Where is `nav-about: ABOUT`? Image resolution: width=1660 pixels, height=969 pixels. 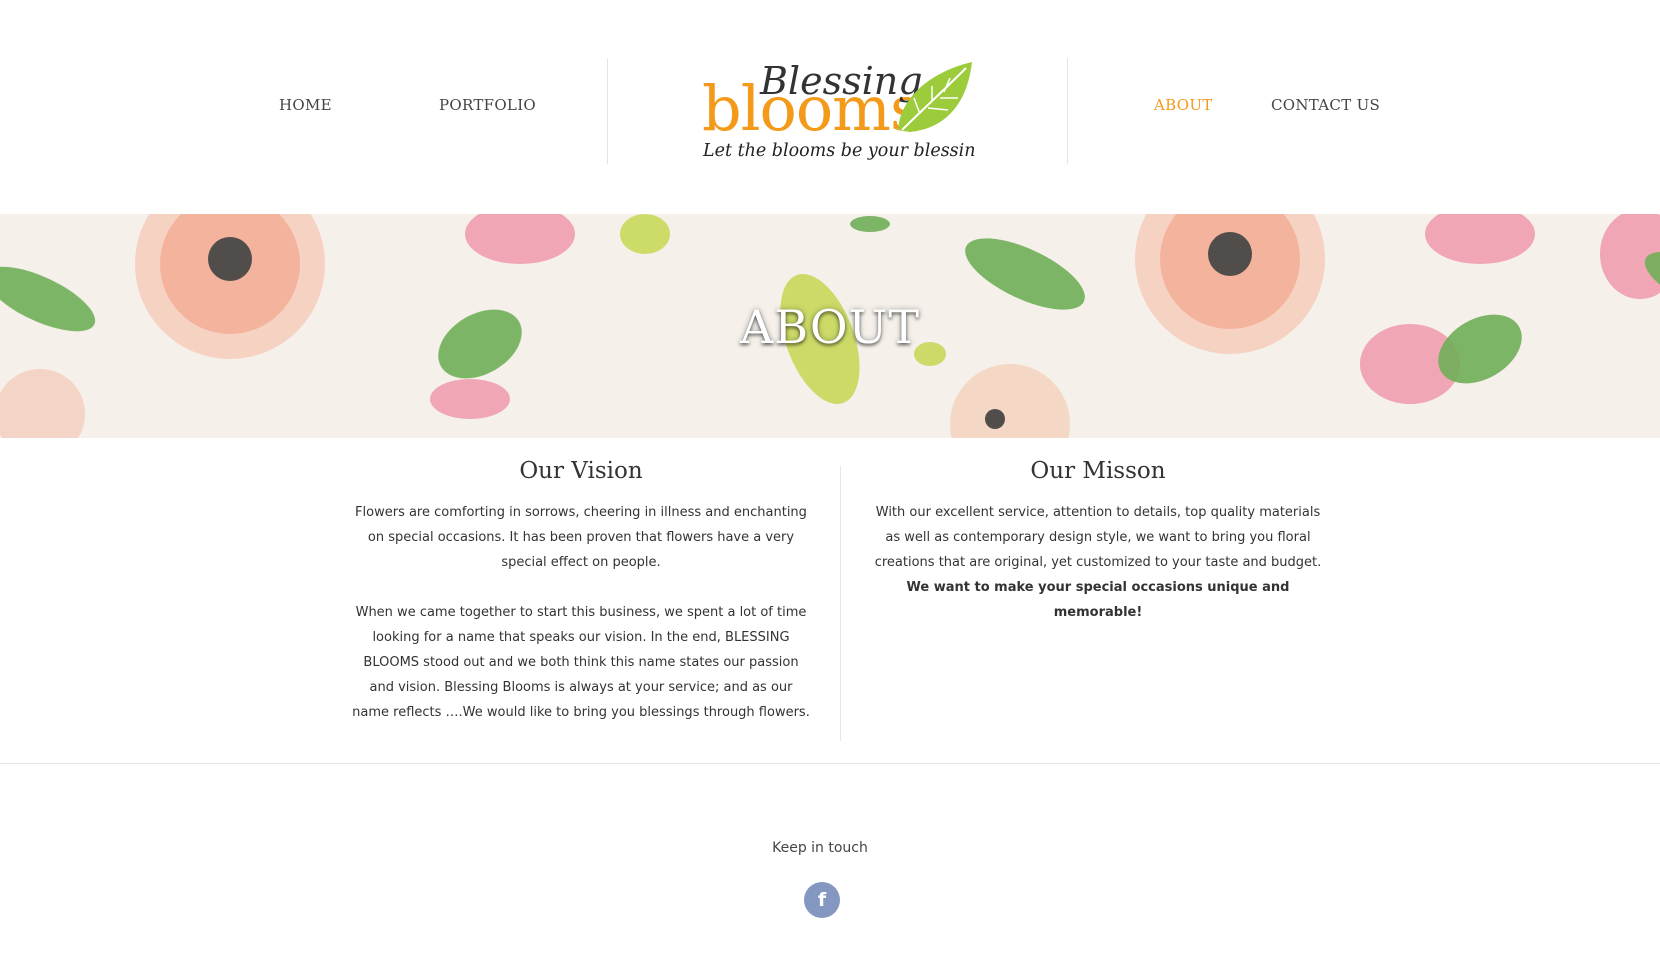
nav-about: ABOUT is located at coordinates (1183, 105).